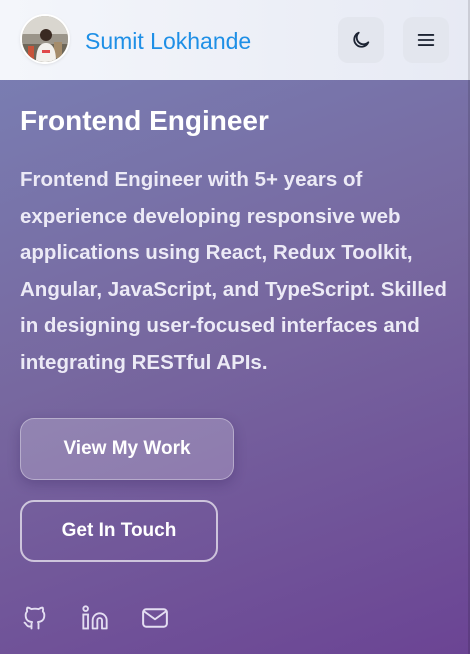 The height and width of the screenshot is (654, 470). I want to click on theme-toggle-button, so click(361, 40).